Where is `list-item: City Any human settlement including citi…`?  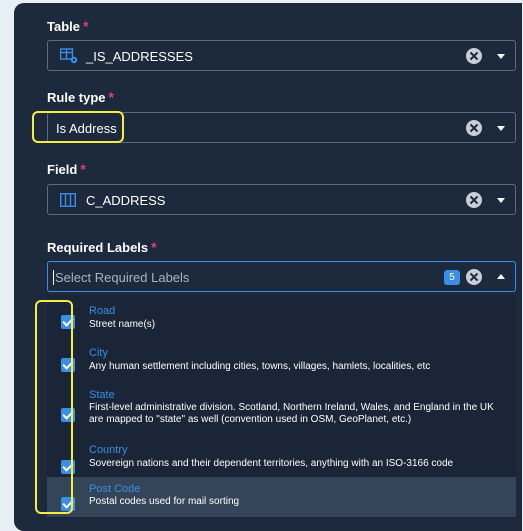 list-item: City Any human settlement including citi… is located at coordinates (281, 356).